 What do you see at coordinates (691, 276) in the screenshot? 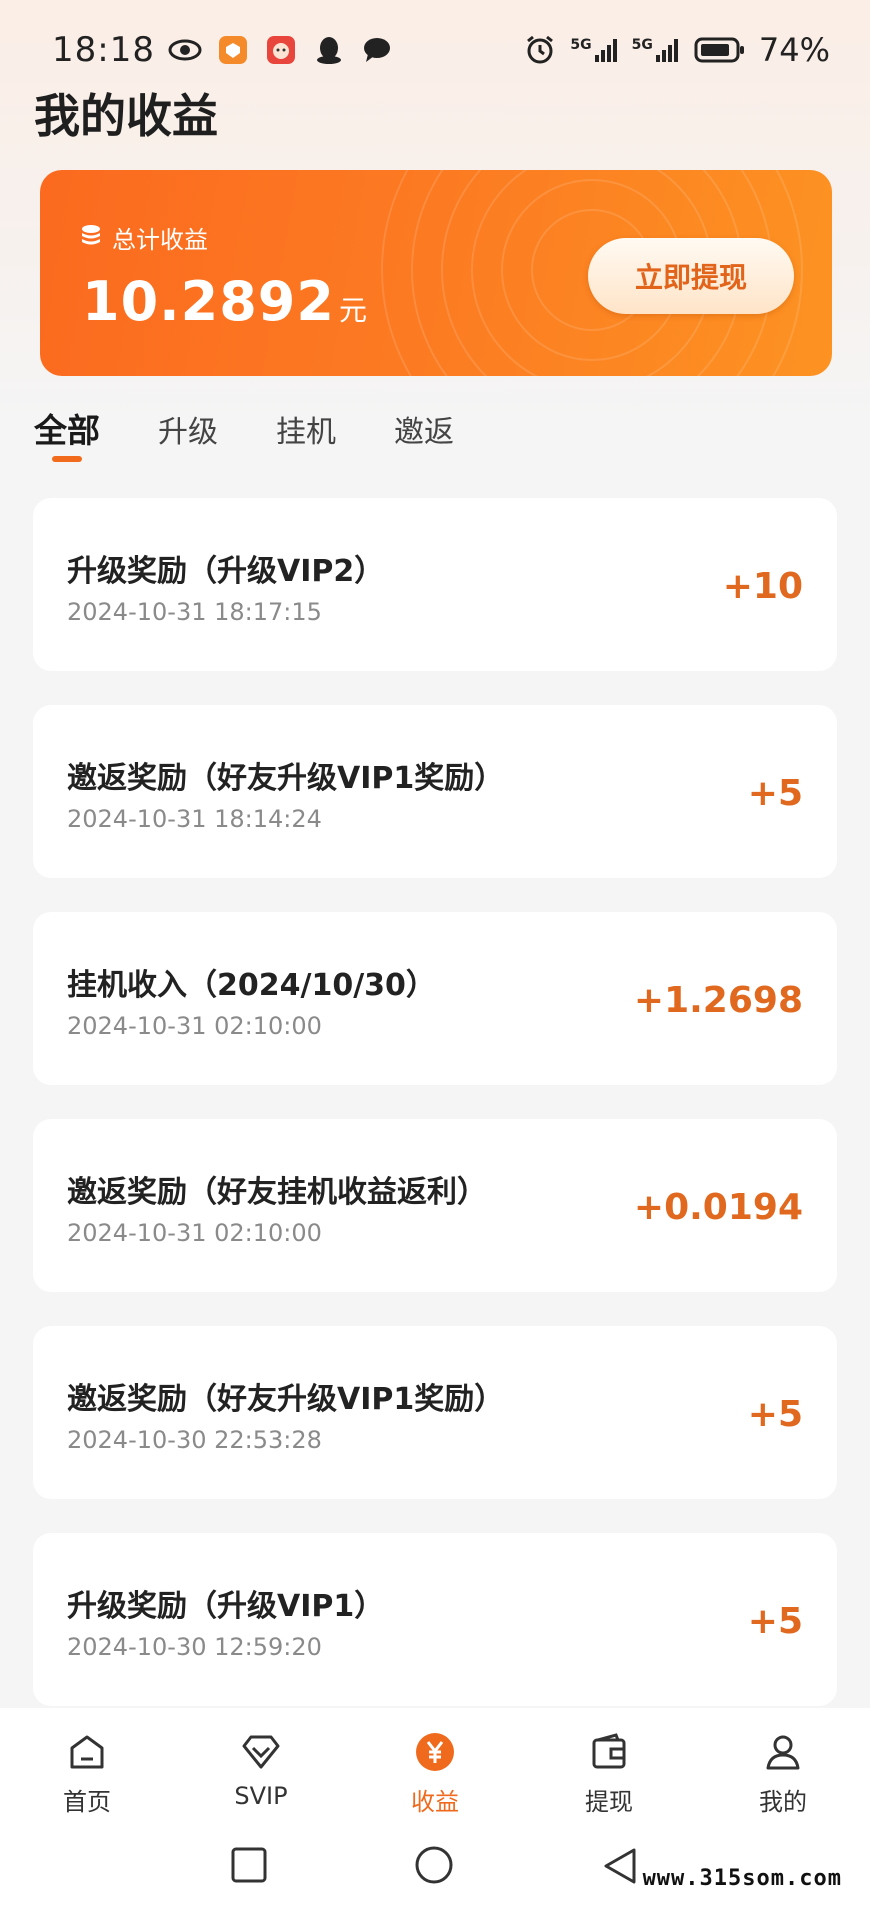
I see `withdraw-now-button: 立即提现` at bounding box center [691, 276].